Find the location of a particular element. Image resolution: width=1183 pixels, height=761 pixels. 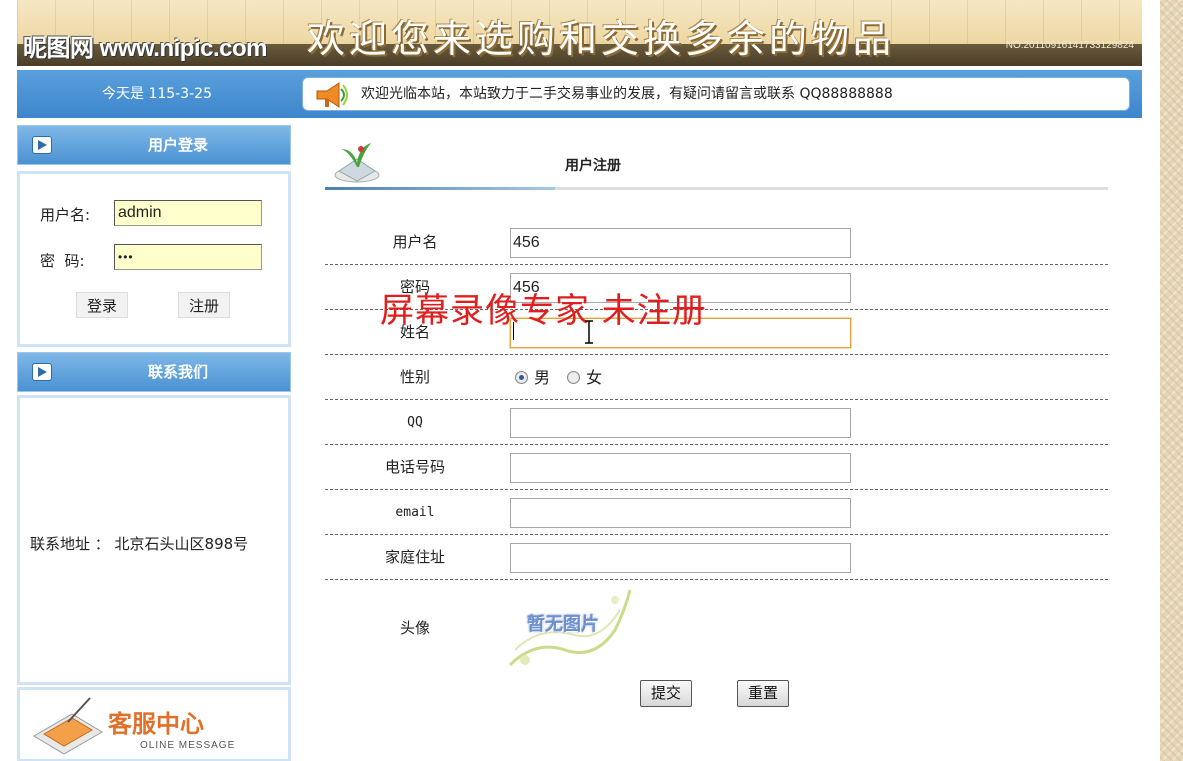

form-row-qq: QQ is located at coordinates (716, 422).